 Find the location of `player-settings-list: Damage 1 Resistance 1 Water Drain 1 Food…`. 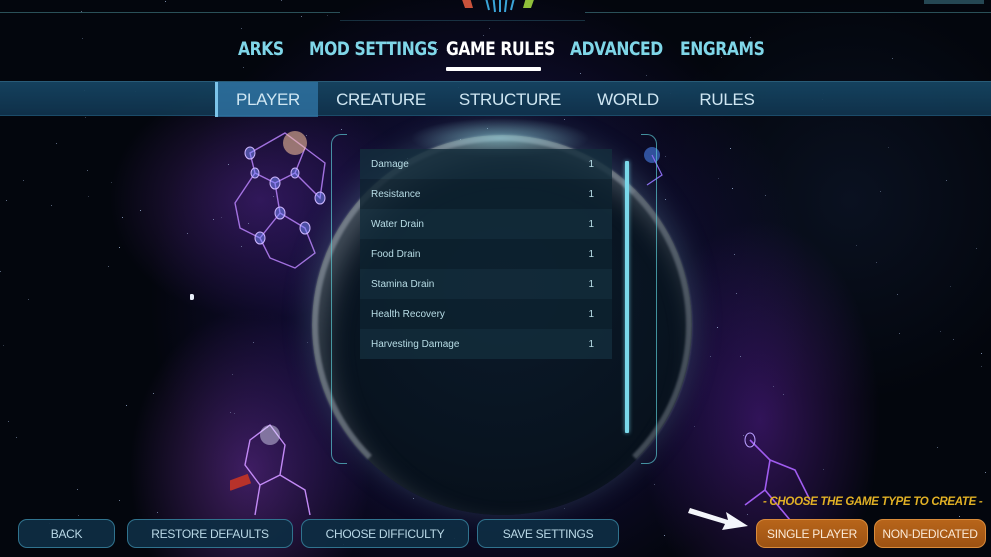

player-settings-list: Damage 1 Resistance 1 Water Drain 1 Food… is located at coordinates (486, 254).